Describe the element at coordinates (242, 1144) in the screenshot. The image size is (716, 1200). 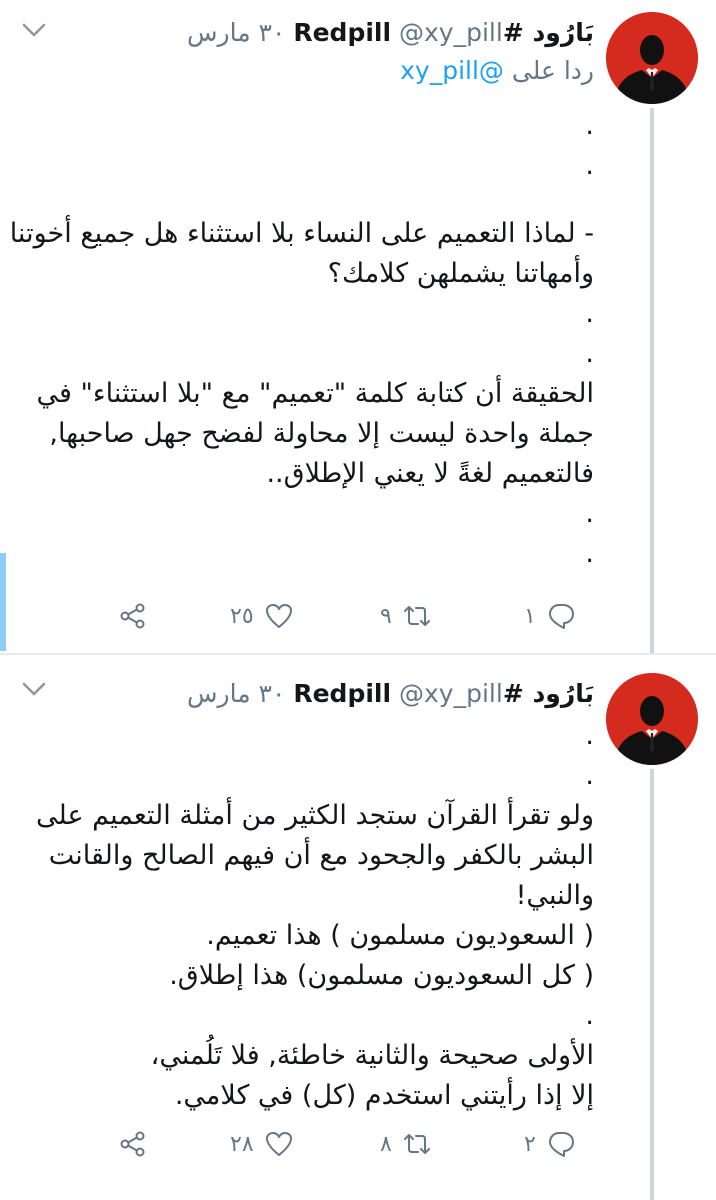
I see `like-count: ٢٨` at that location.